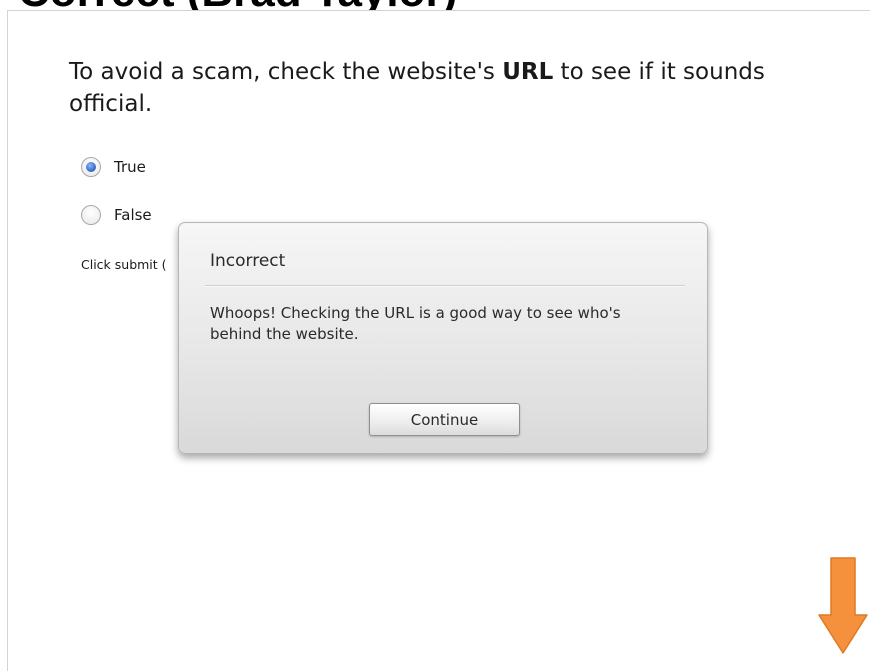  I want to click on radio-false, so click(91, 215).